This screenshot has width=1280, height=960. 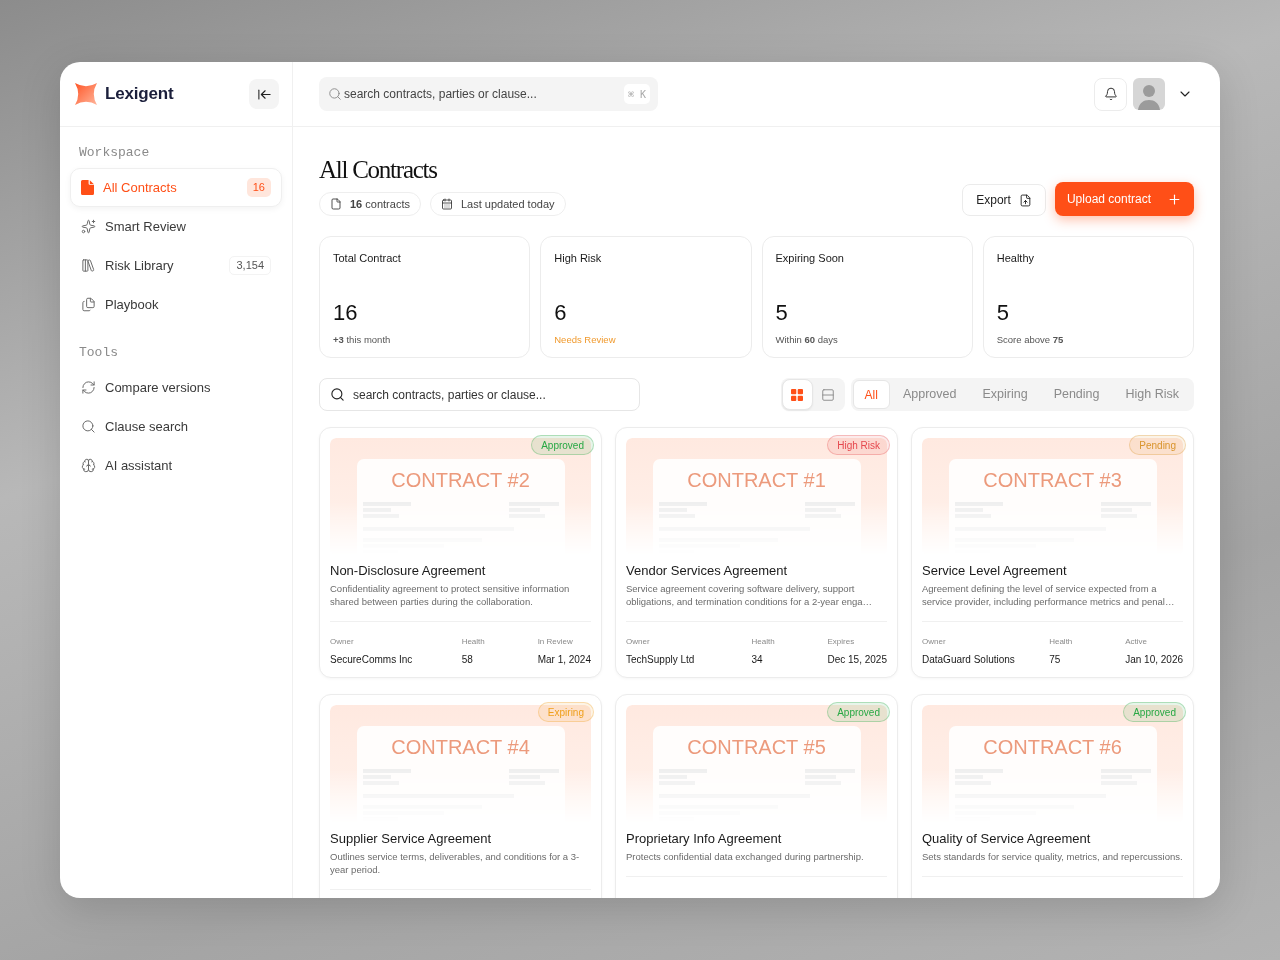 What do you see at coordinates (88, 387) in the screenshot?
I see `refresh-icon` at bounding box center [88, 387].